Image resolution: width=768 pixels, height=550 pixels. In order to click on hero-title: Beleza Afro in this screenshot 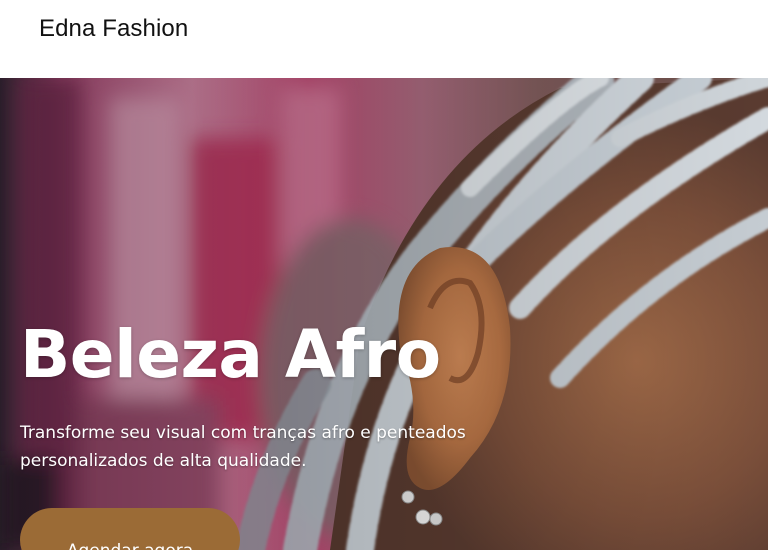, I will do `click(230, 354)`.